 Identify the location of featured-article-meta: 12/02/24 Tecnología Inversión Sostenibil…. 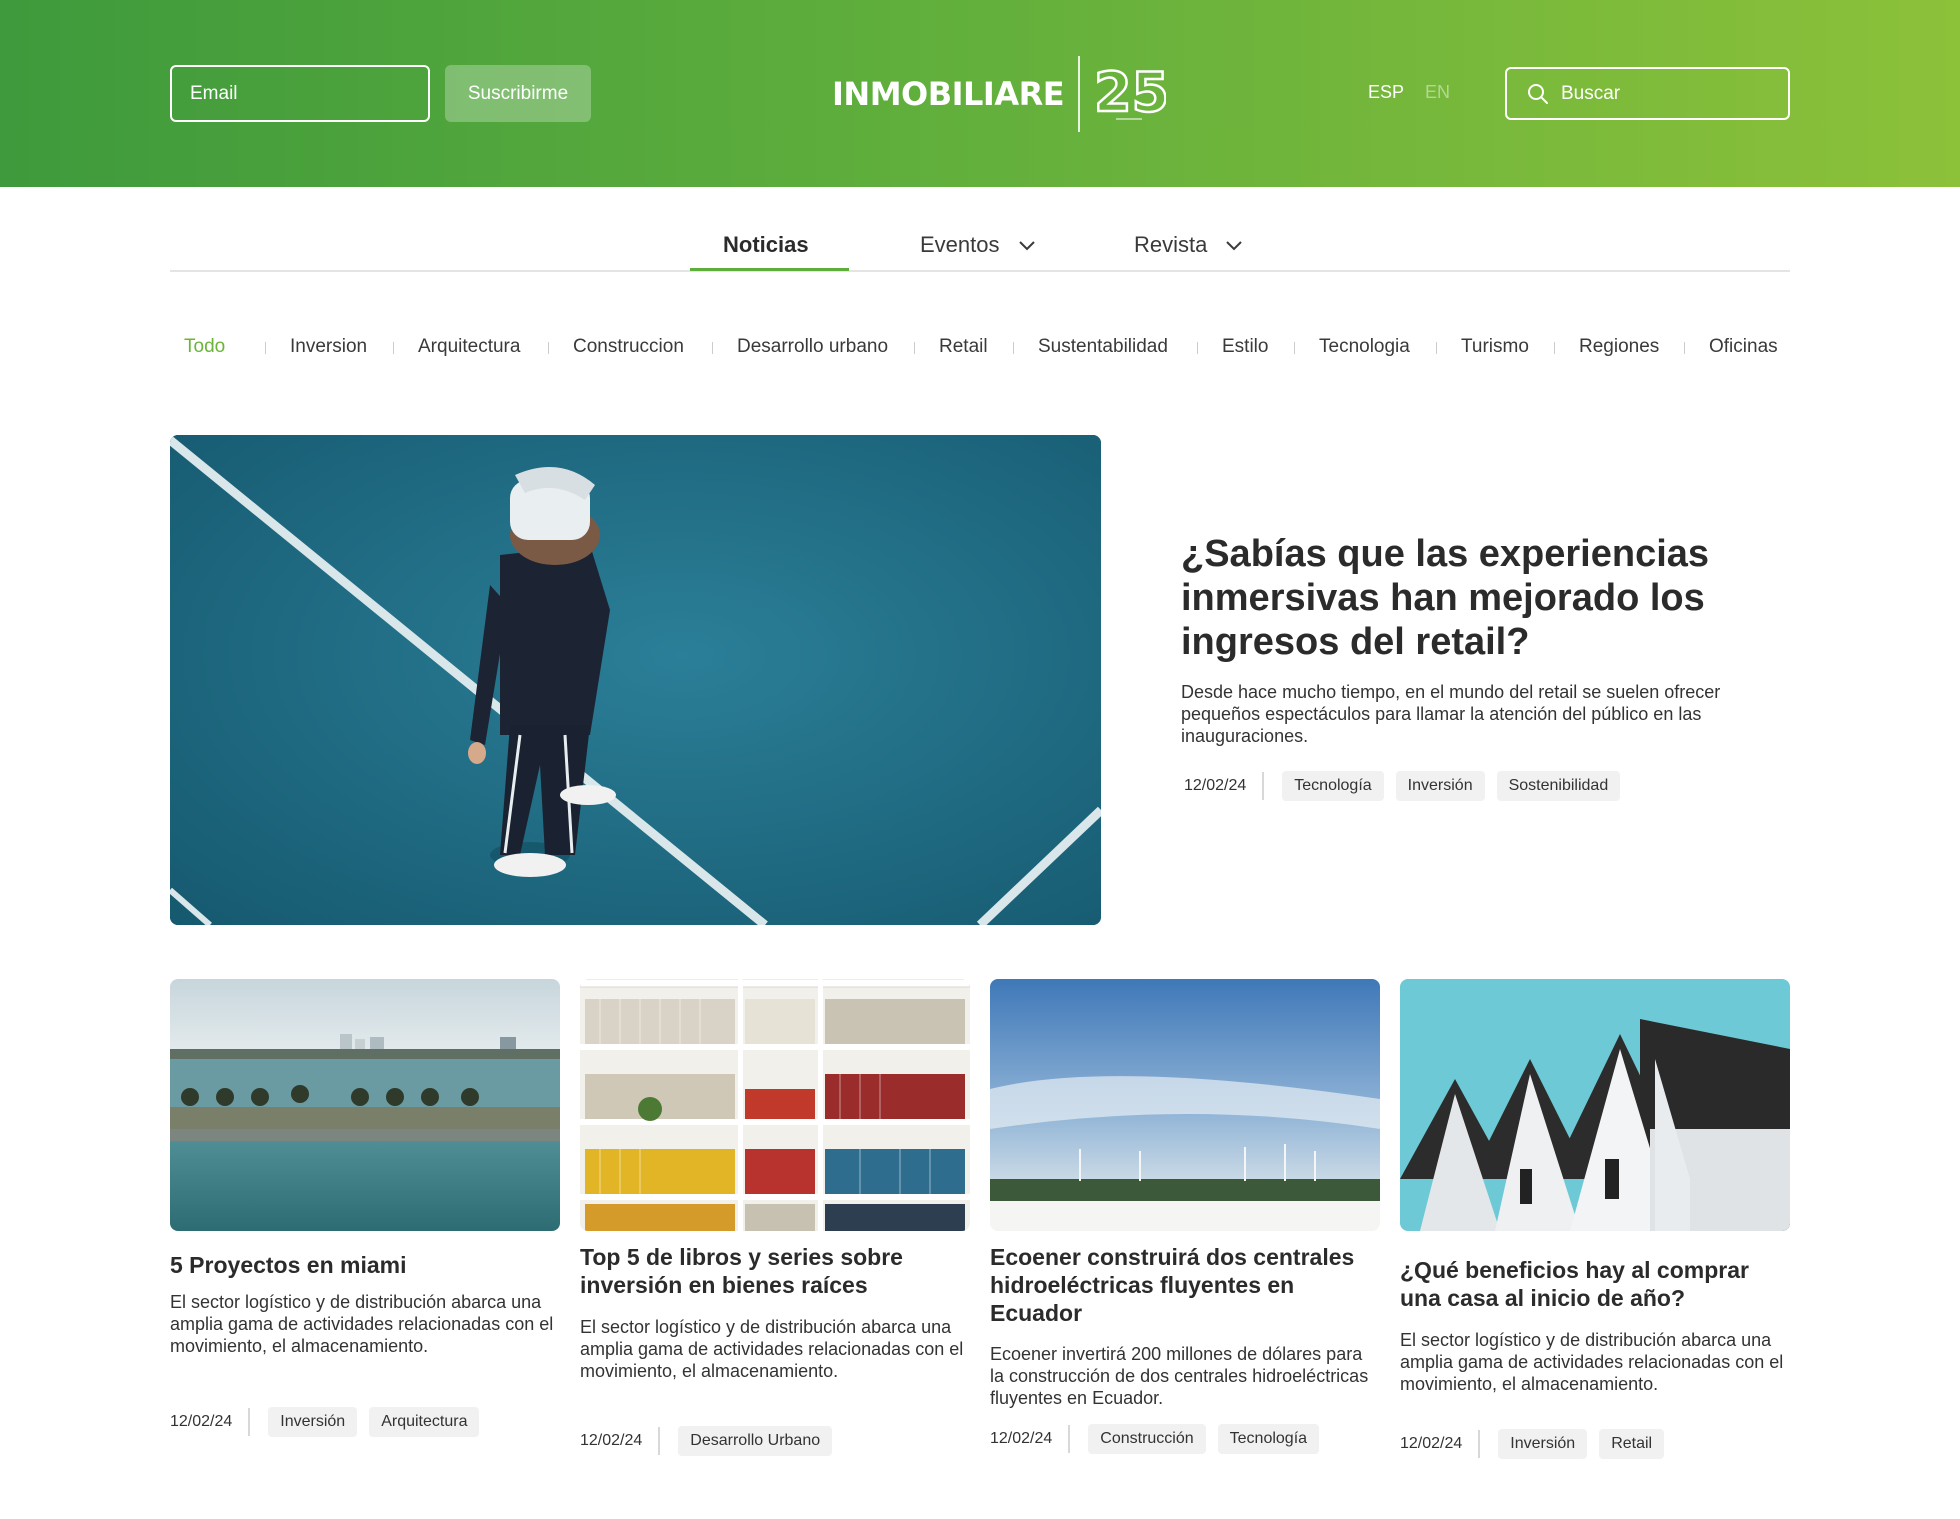
(1408, 786).